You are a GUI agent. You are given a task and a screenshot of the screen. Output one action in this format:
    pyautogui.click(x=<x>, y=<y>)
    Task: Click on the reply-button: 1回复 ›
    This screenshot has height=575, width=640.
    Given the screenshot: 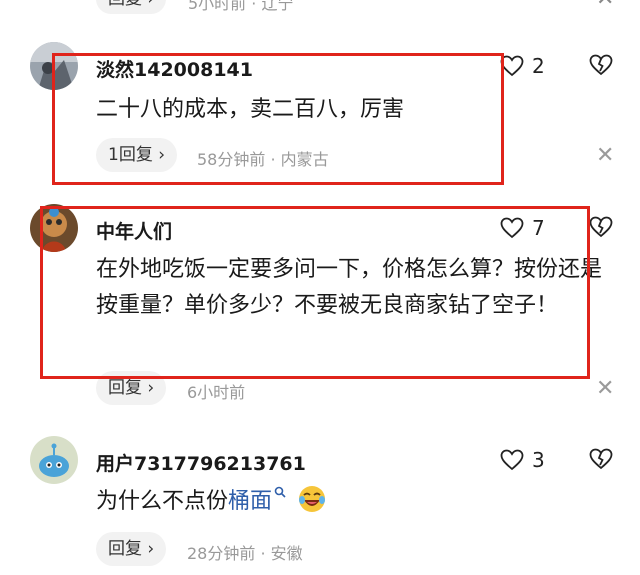 What is the action you would take?
    pyautogui.click(x=137, y=155)
    